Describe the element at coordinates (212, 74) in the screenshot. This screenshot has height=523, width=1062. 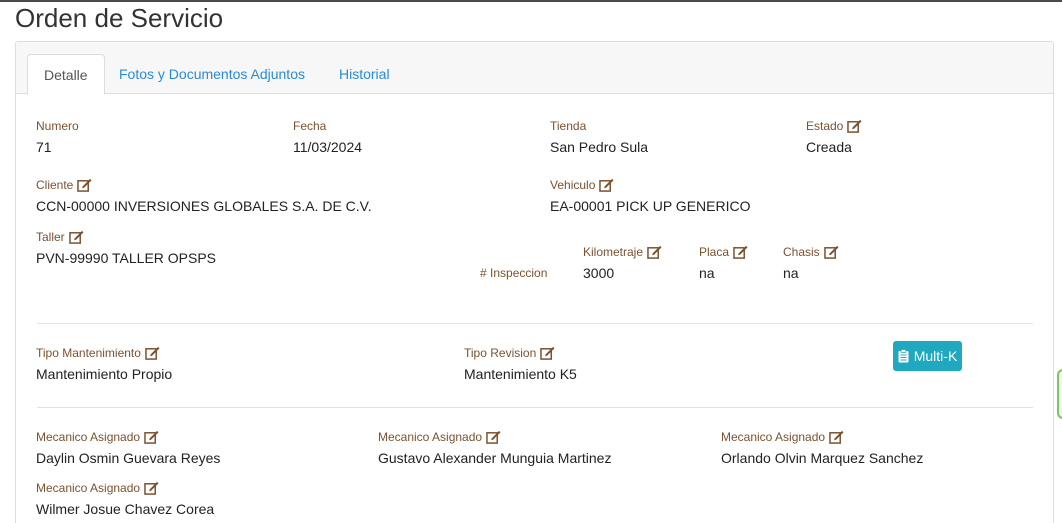
I see `tab-fotos-documentos: Fotos y Documentos Adjuntos` at that location.